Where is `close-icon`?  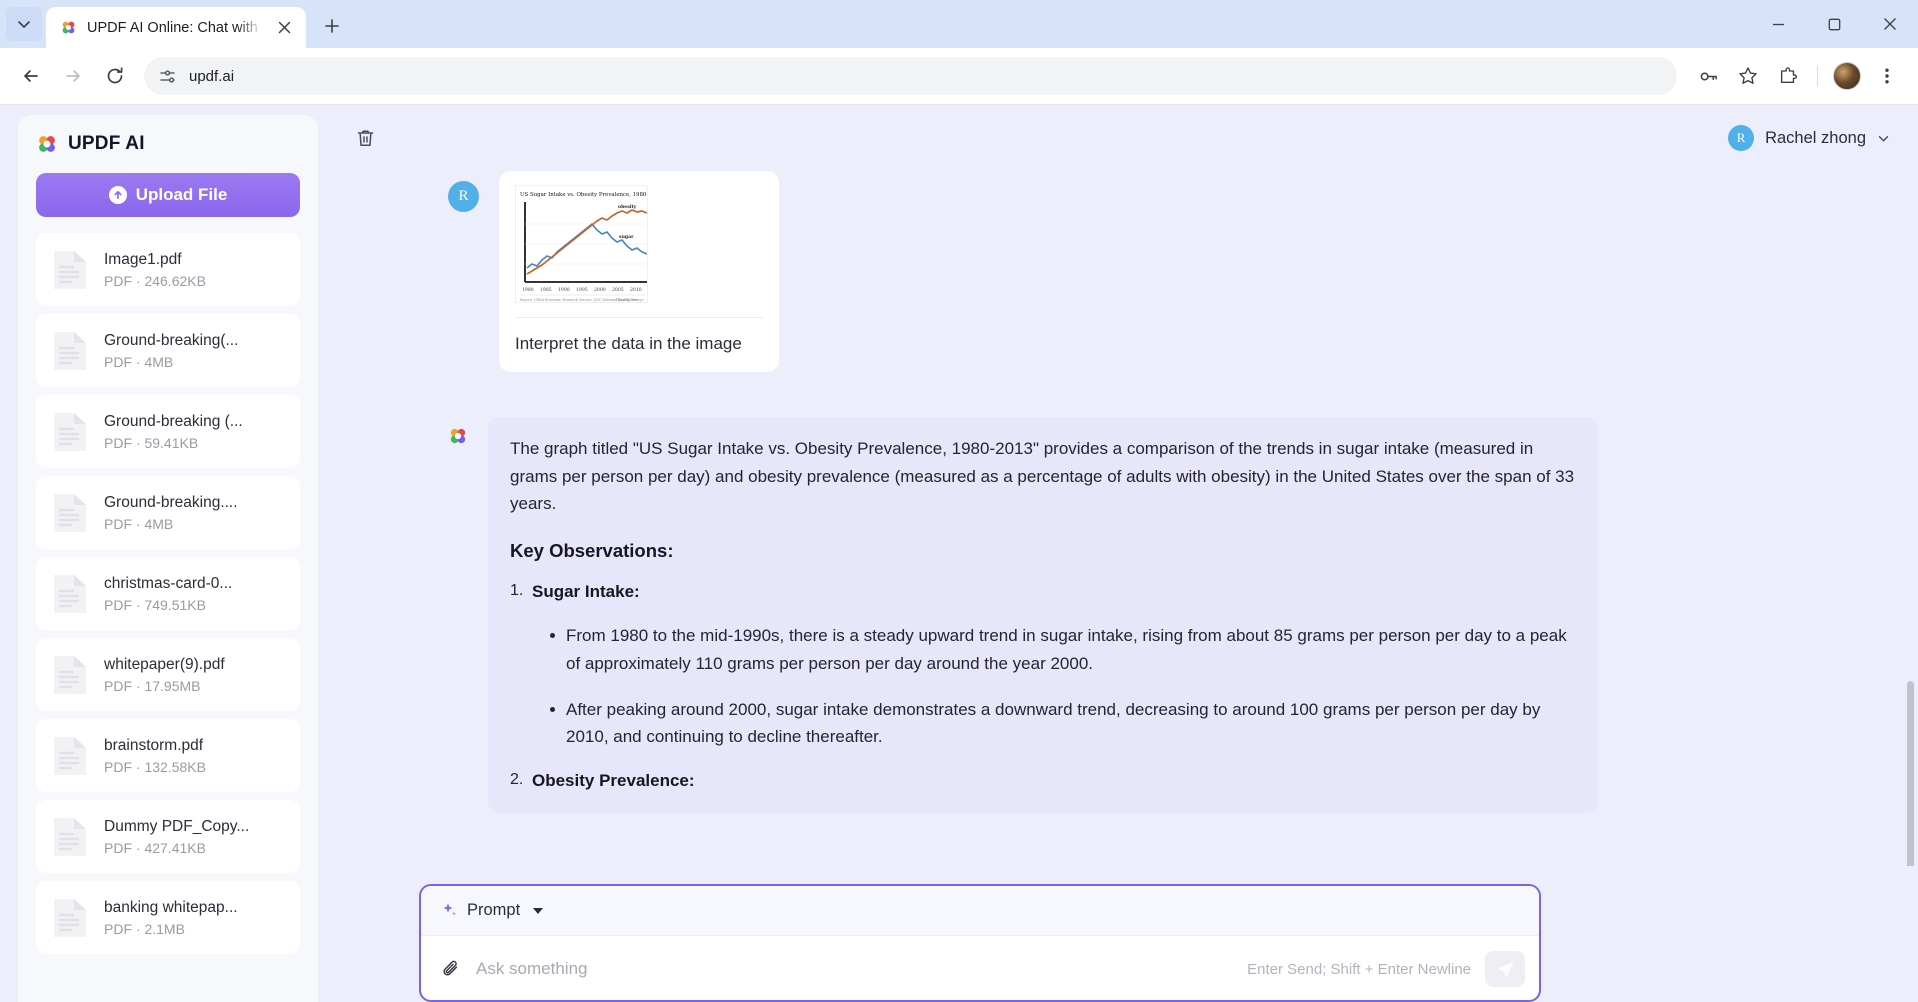
close-icon is located at coordinates (284, 27).